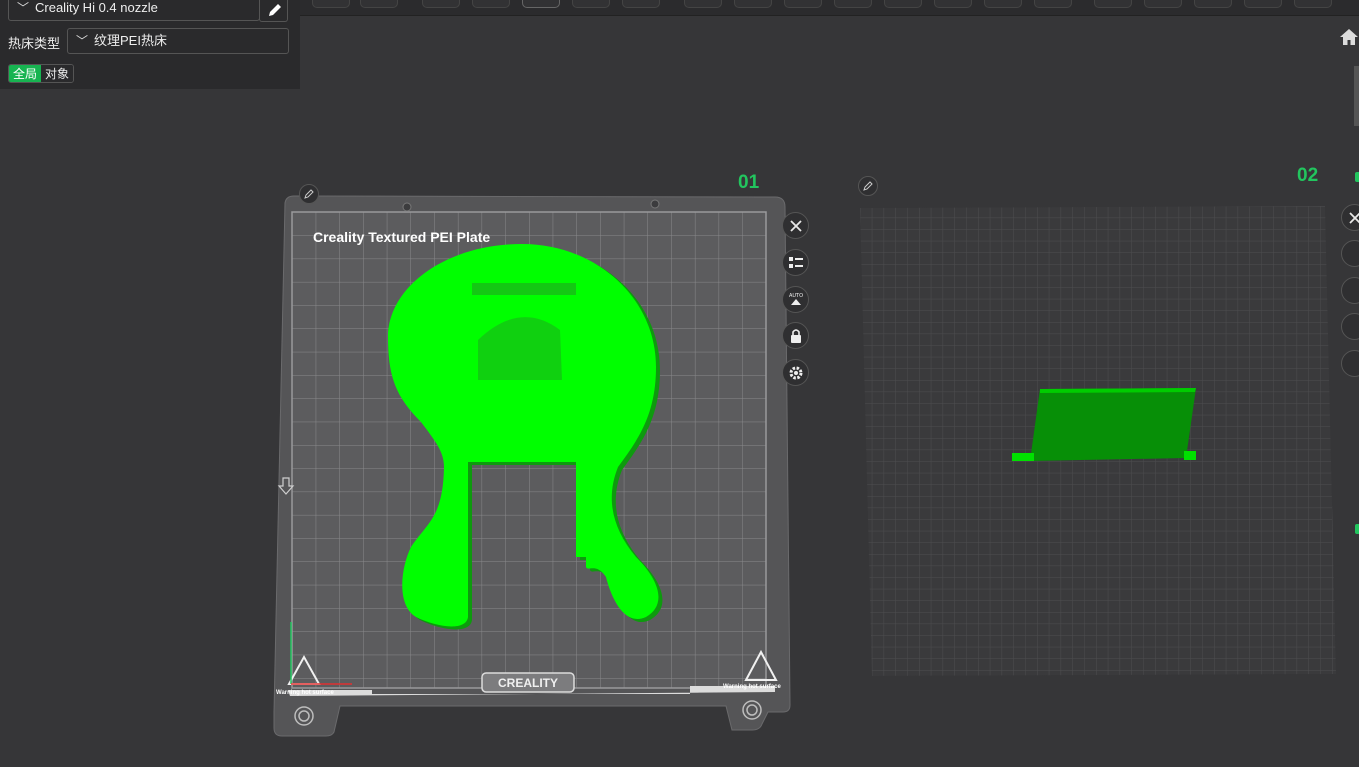 Image resolution: width=1359 pixels, height=767 pixels. I want to click on arrange-icon, so click(795, 262).